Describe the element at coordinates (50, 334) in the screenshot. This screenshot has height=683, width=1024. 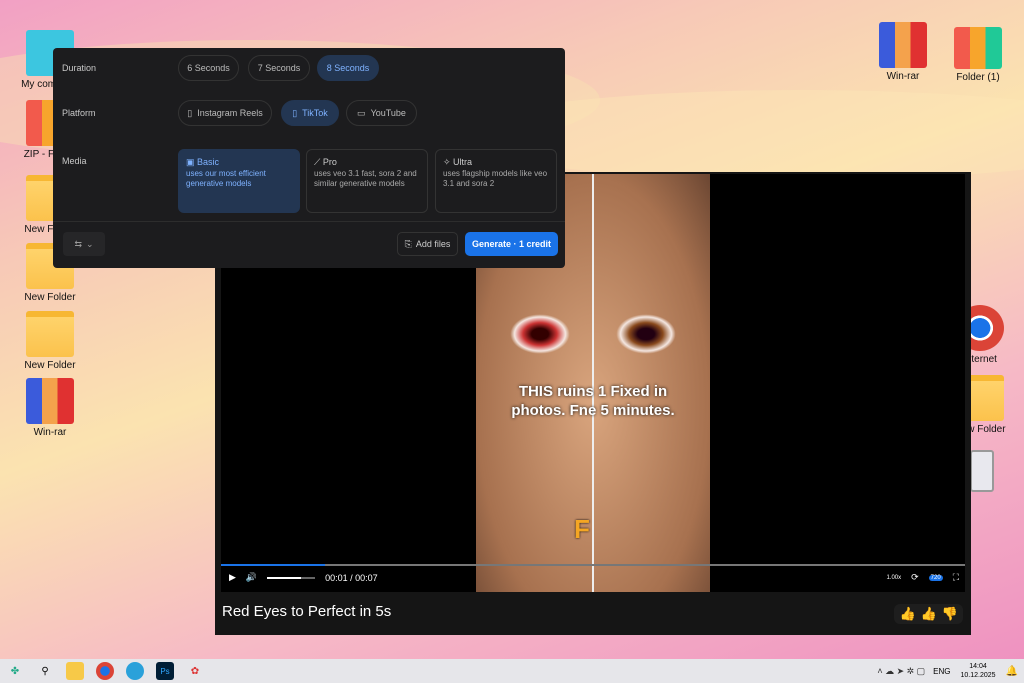
I see `folder-icon` at that location.